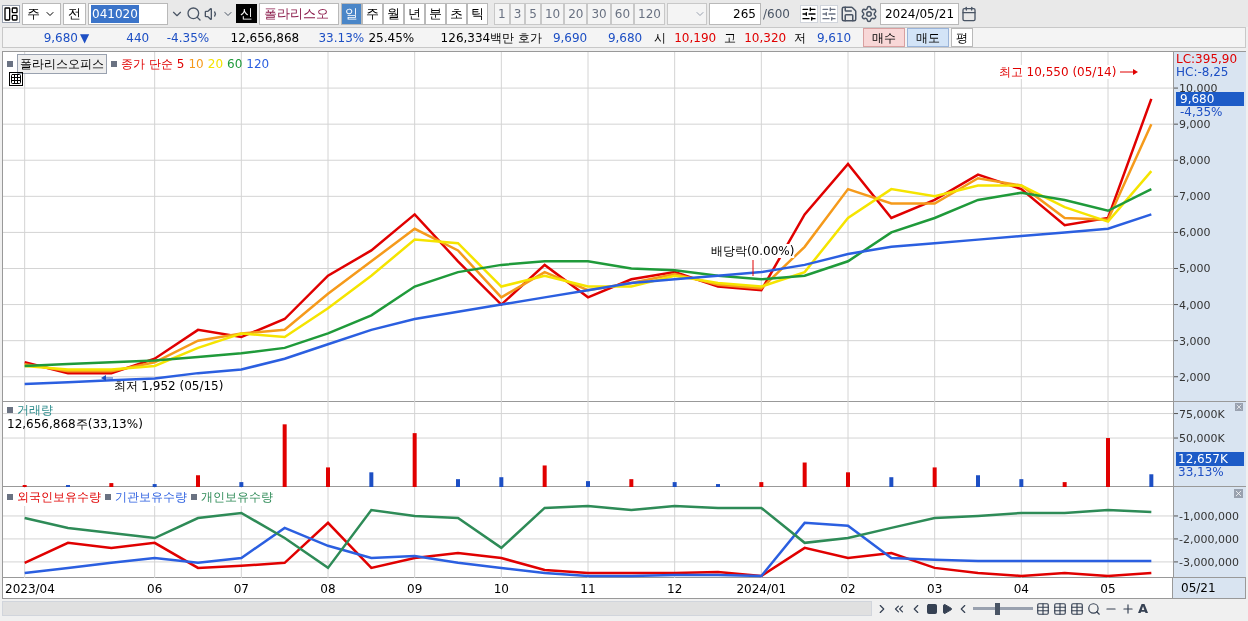 This screenshot has width=1248, height=621. I want to click on interval-button: 30, so click(599, 13).